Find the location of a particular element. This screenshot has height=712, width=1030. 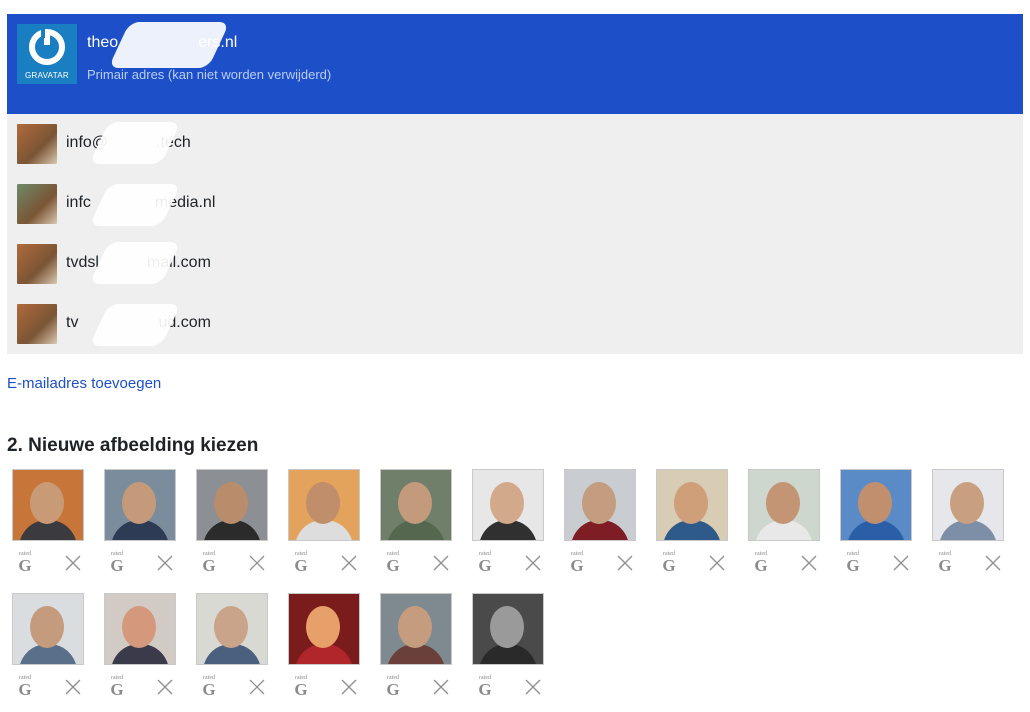

secondary-email-row: tv ud.com is located at coordinates (515, 324).